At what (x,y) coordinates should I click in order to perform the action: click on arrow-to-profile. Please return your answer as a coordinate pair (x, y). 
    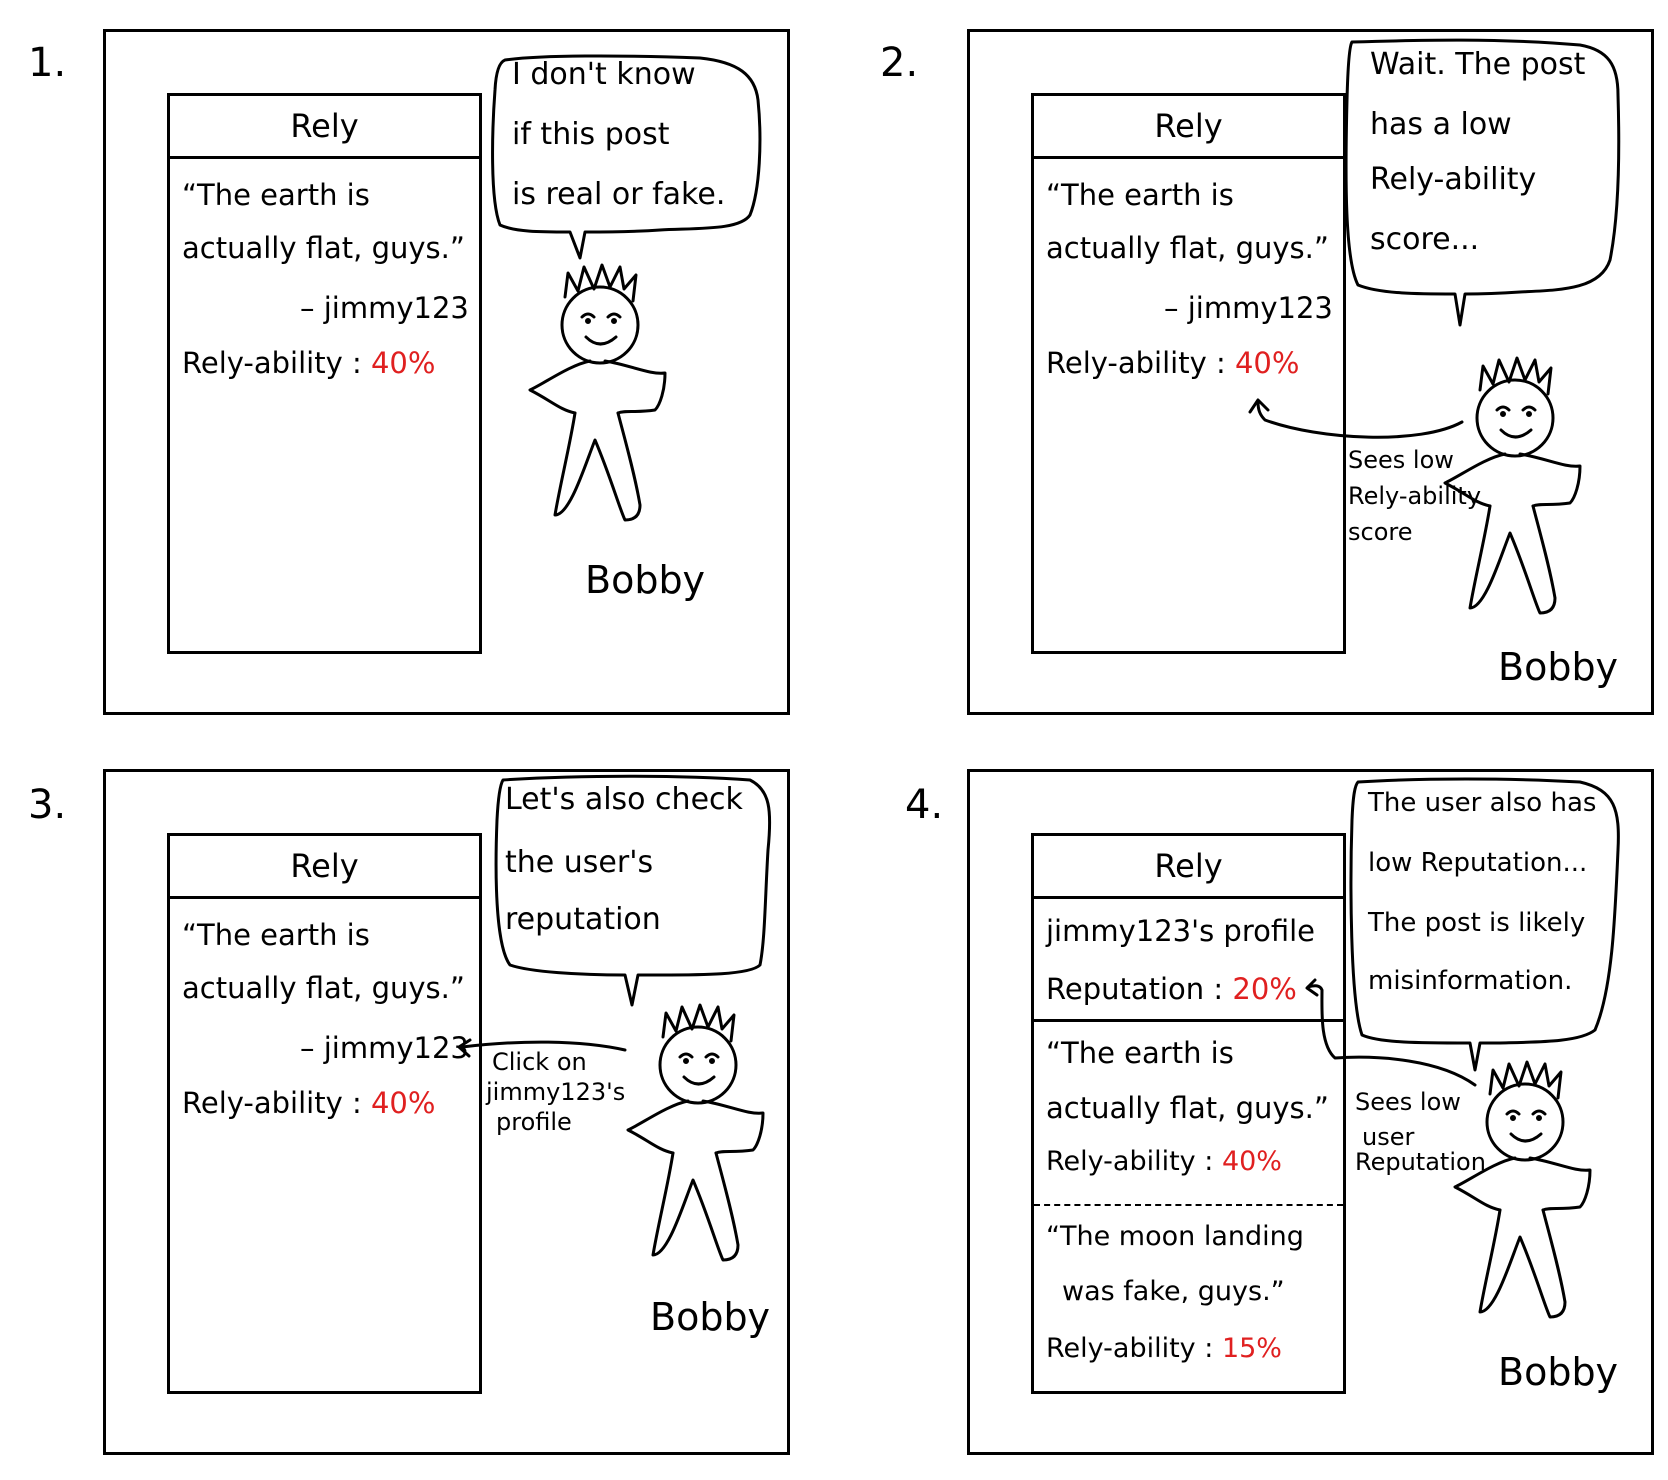
    Looking at the image, I should click on (543, 1046).